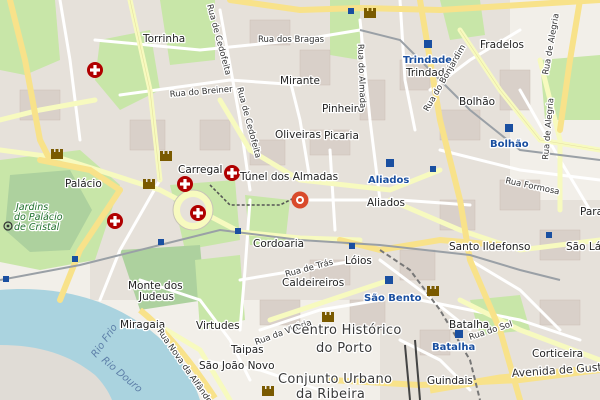 Image resolution: width=600 pixels, height=400 pixels. What do you see at coordinates (218, 326) in the screenshot?
I see `place-label-virtudes: Virtudes` at bounding box center [218, 326].